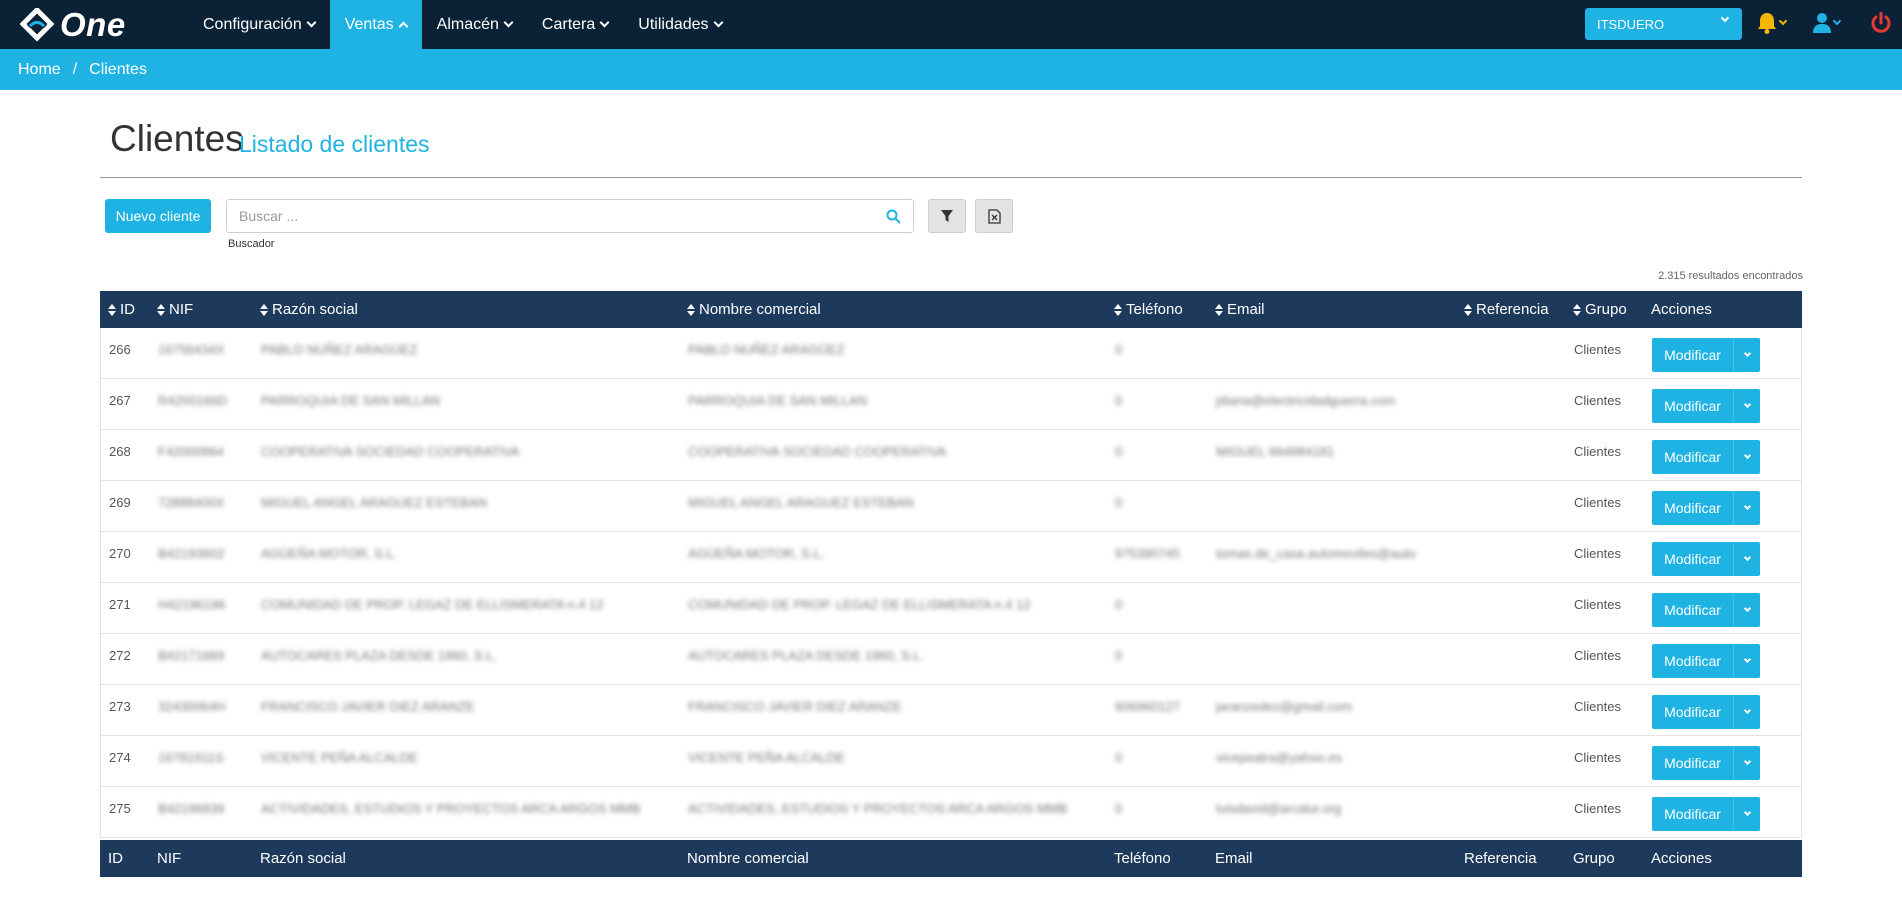  I want to click on footer-razon-social: Razón social, so click(303, 858).